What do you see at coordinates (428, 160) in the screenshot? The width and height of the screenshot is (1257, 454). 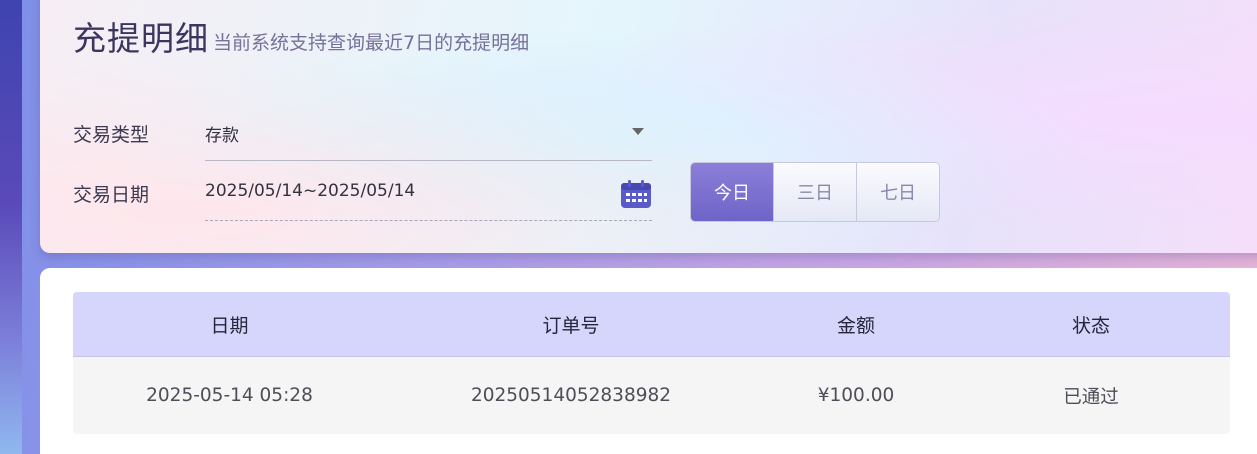 I see `select-underline` at bounding box center [428, 160].